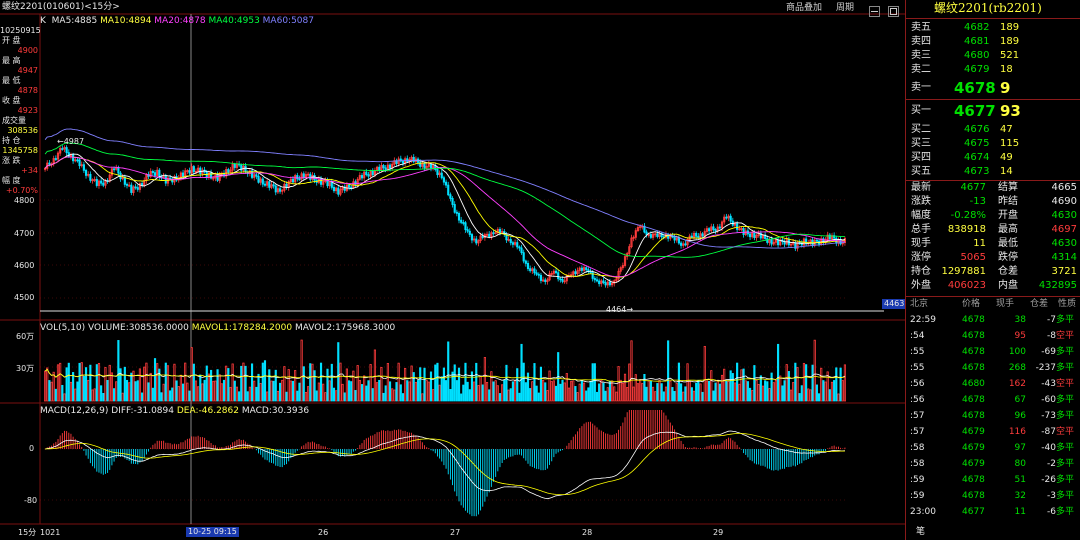 Image resolution: width=1080 pixels, height=540 pixels. Describe the element at coordinates (1010, 143) in the screenshot. I see `bid-volume: 115` at that location.